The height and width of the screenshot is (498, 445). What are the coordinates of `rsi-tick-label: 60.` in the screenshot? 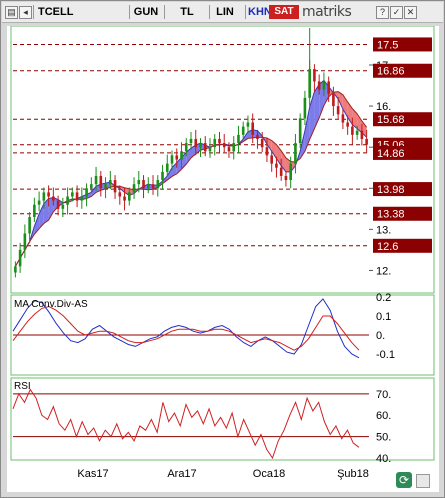 It's located at (383, 416).